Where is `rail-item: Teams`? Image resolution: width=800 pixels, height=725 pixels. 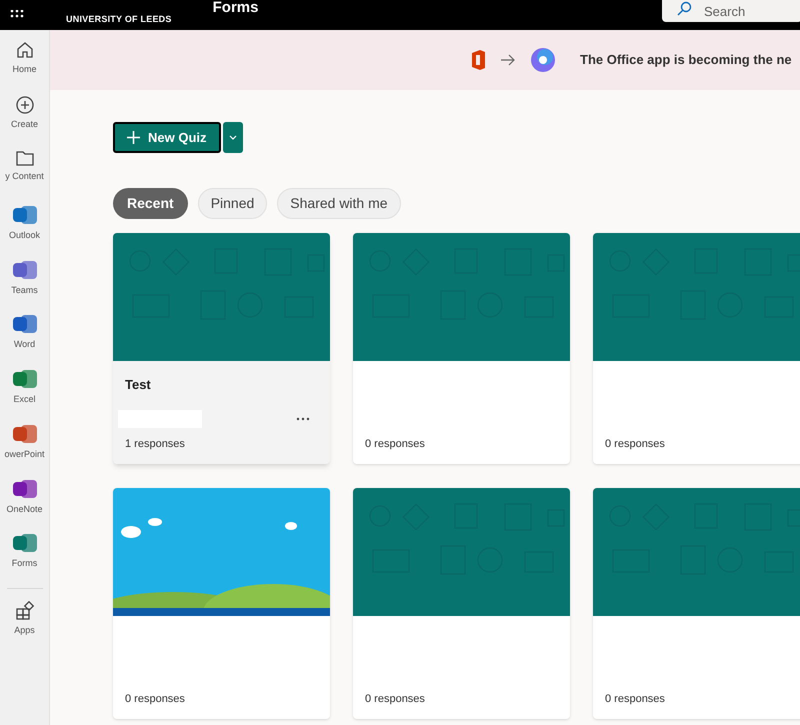
rail-item: Teams is located at coordinates (25, 286).